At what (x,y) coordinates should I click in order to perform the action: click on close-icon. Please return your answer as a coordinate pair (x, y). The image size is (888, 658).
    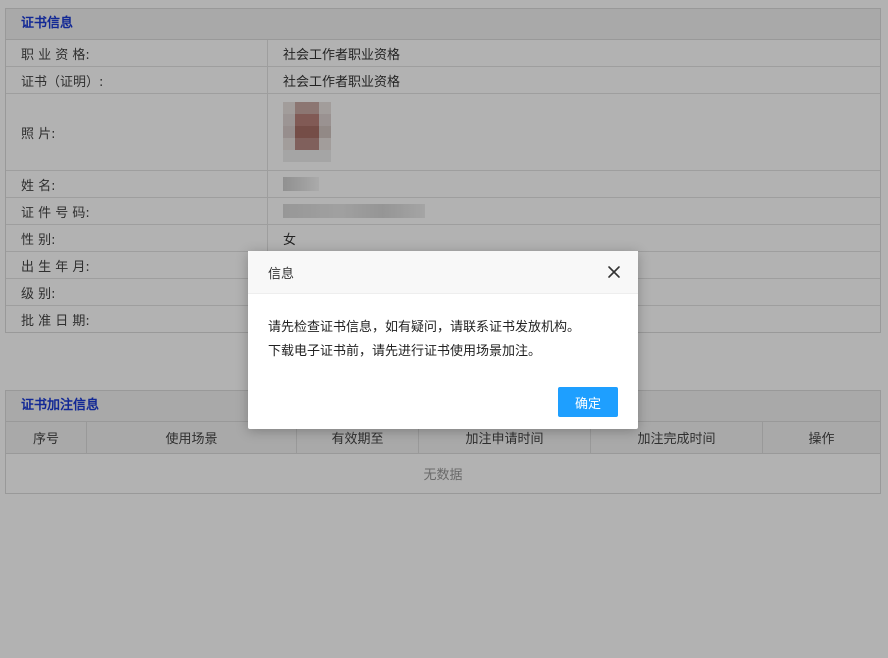
    Looking at the image, I should click on (614, 272).